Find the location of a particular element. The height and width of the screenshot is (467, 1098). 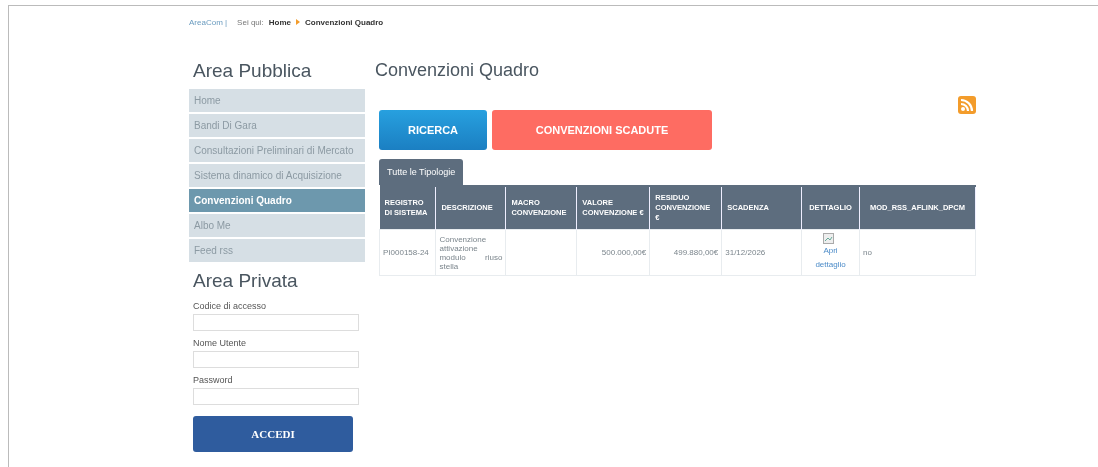

table-cell: PI000158-24 is located at coordinates (407, 252).